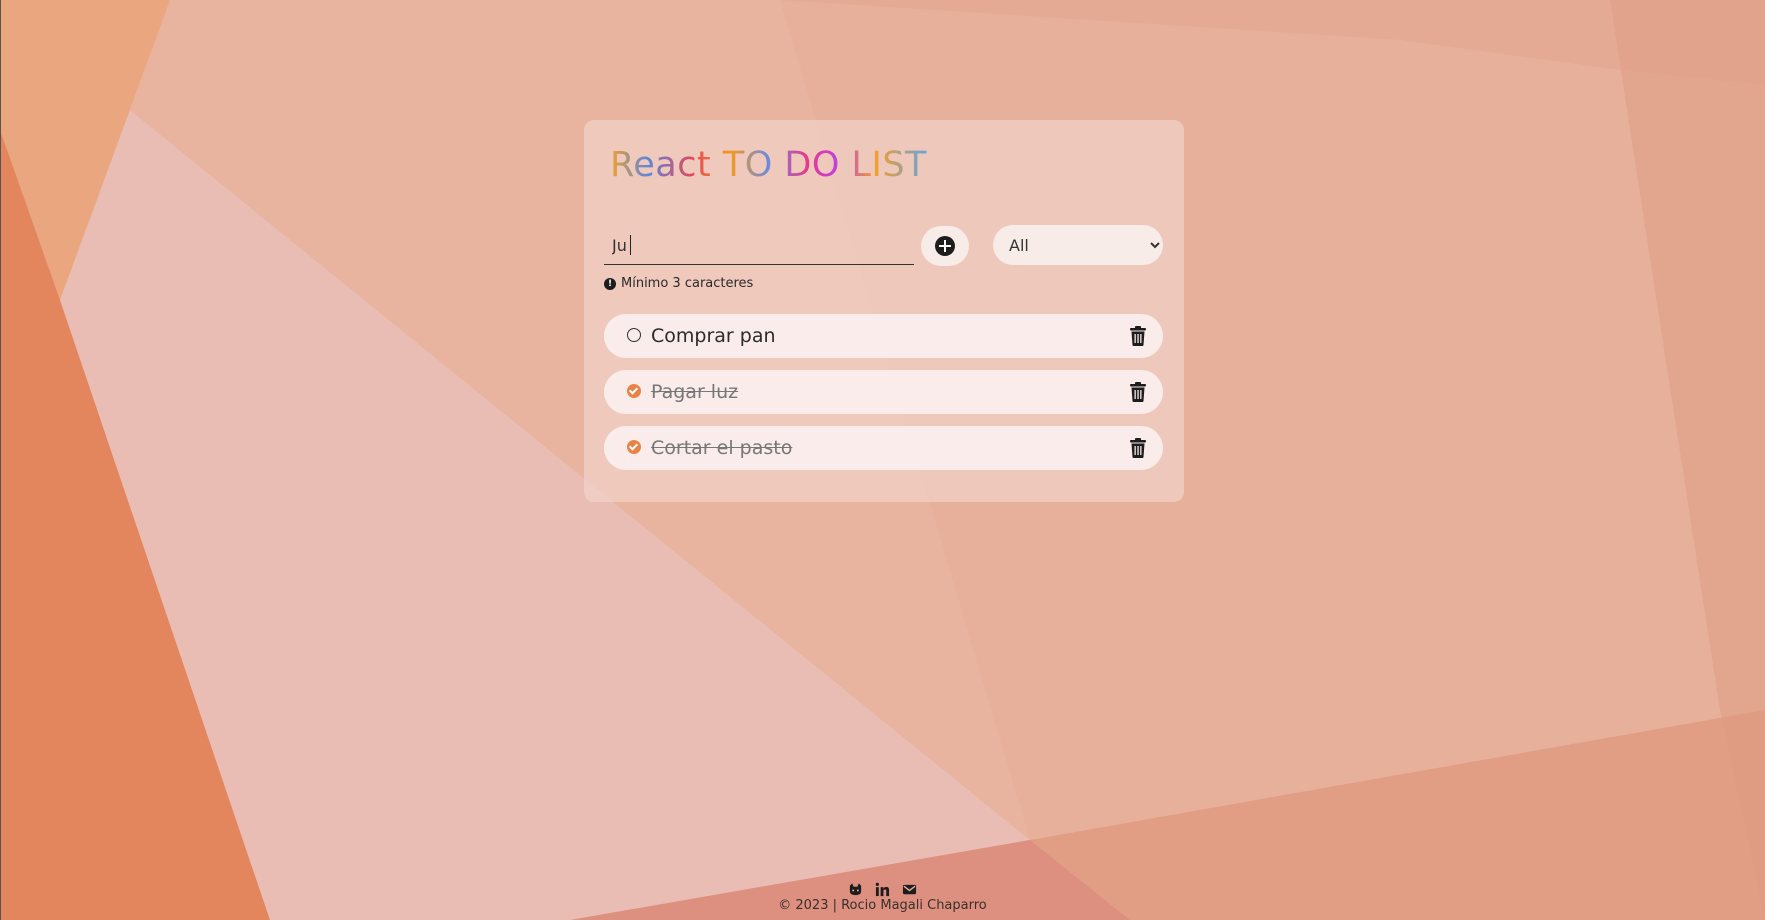 The height and width of the screenshot is (920, 1765). What do you see at coordinates (883, 392) in the screenshot?
I see `todo-item: Pagar luz` at bounding box center [883, 392].